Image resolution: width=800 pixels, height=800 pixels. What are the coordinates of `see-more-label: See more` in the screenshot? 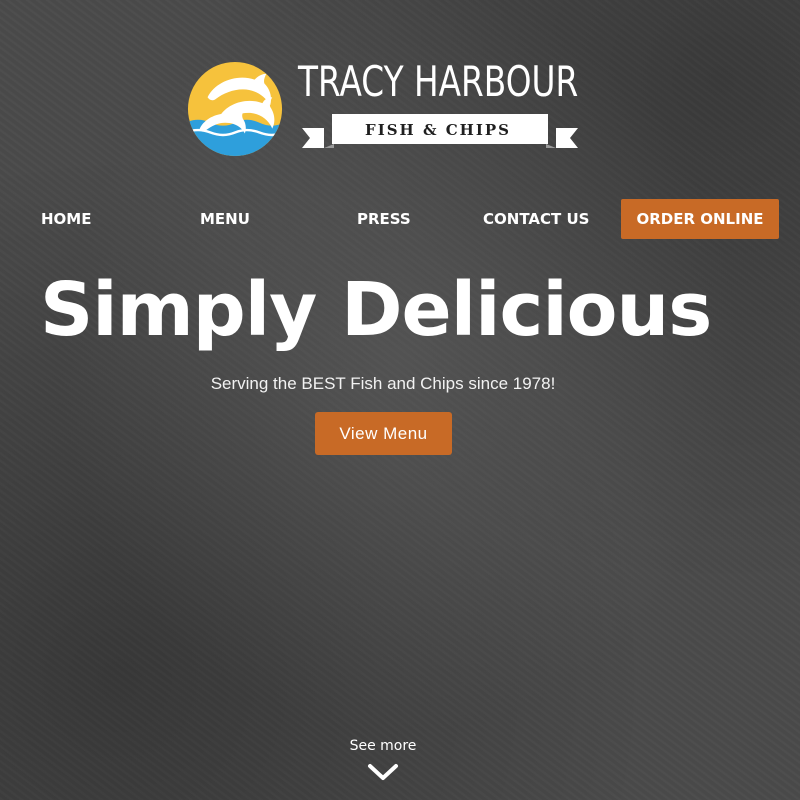 It's located at (383, 746).